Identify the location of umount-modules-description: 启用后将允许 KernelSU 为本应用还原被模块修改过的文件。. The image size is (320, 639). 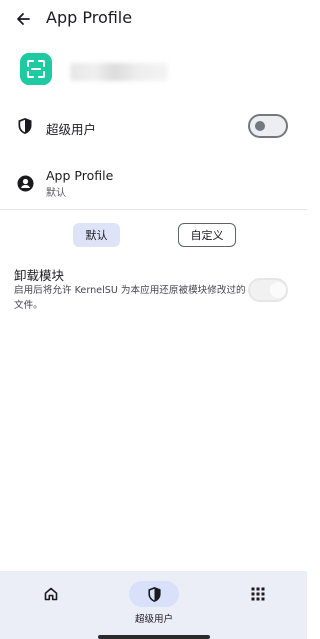
(130, 298).